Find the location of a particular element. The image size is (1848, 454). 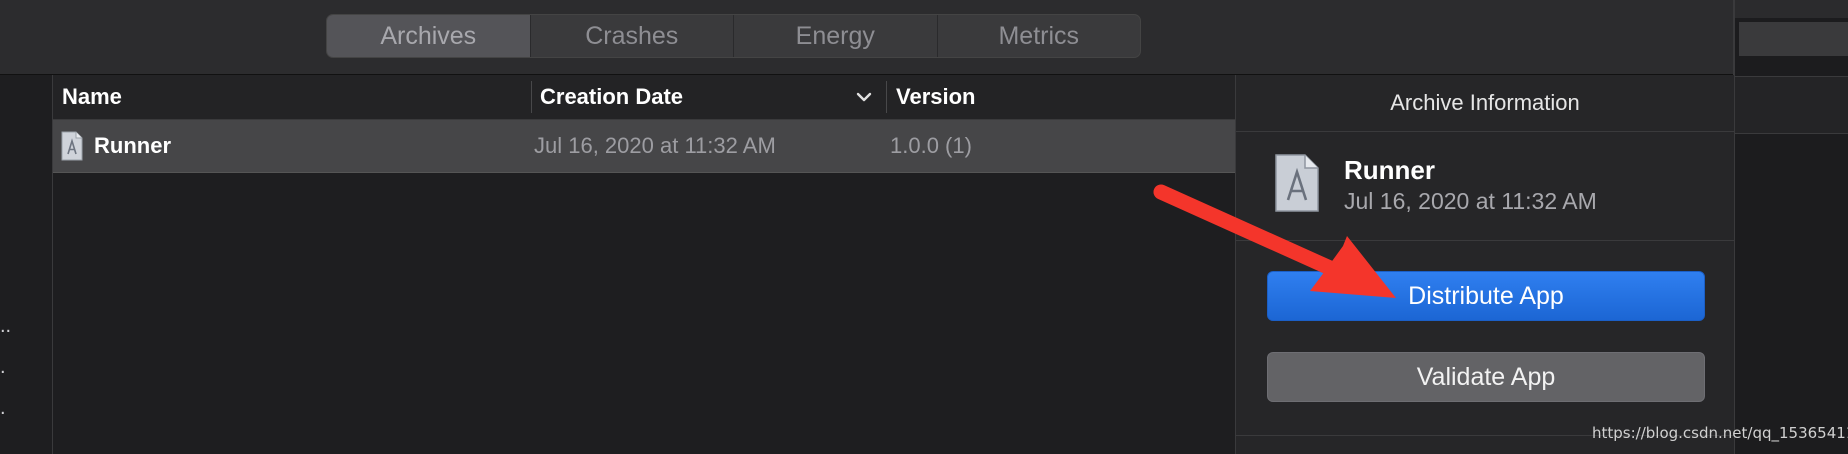

tab-energy: Energy is located at coordinates (836, 36).